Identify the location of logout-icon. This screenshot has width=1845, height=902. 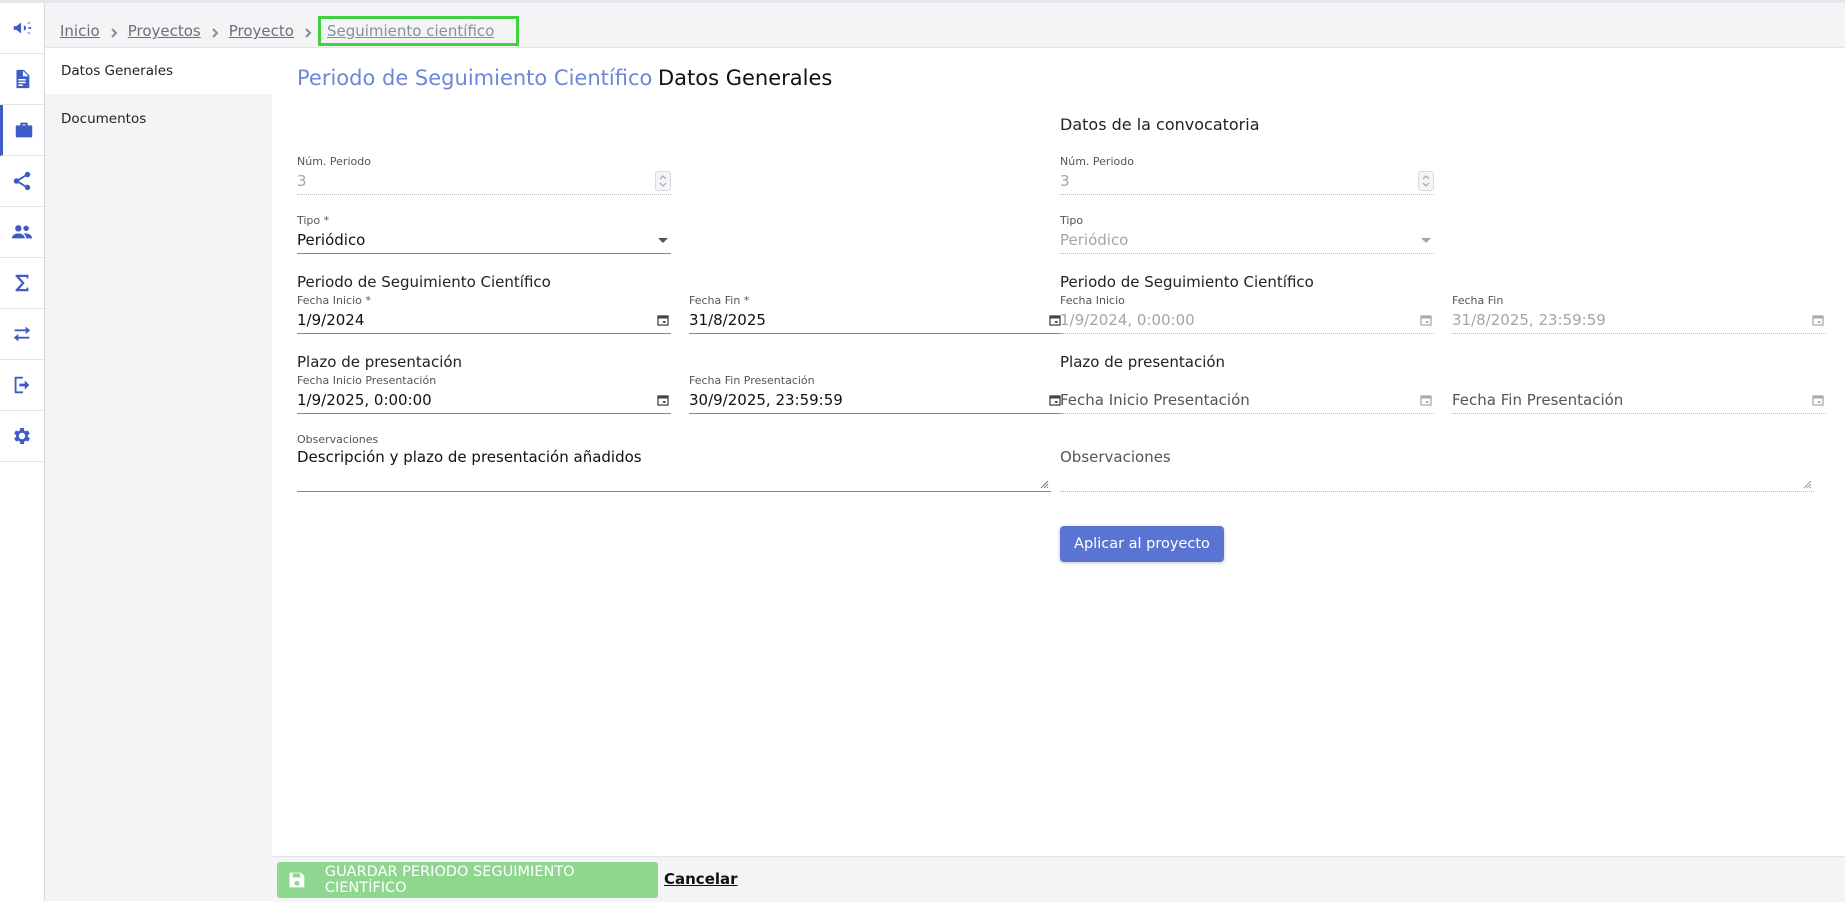
(22, 385).